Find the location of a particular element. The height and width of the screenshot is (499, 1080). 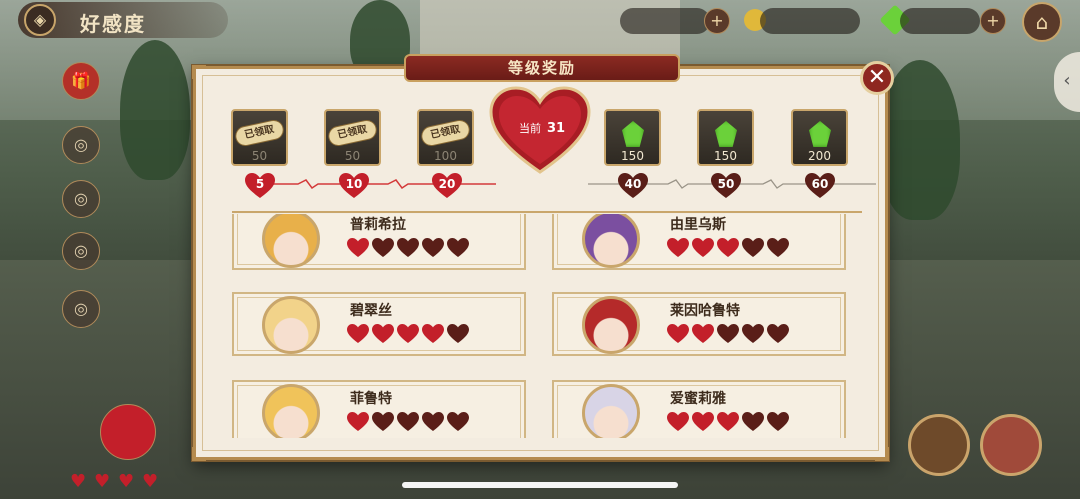

heart-menu-button is located at coordinates (128, 432).